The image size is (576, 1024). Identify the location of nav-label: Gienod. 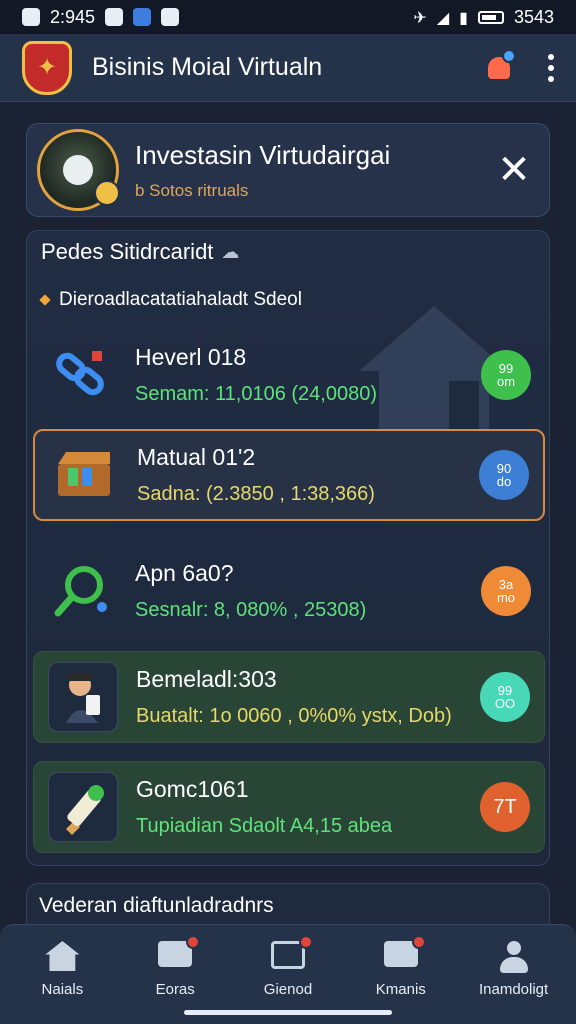
(288, 989).